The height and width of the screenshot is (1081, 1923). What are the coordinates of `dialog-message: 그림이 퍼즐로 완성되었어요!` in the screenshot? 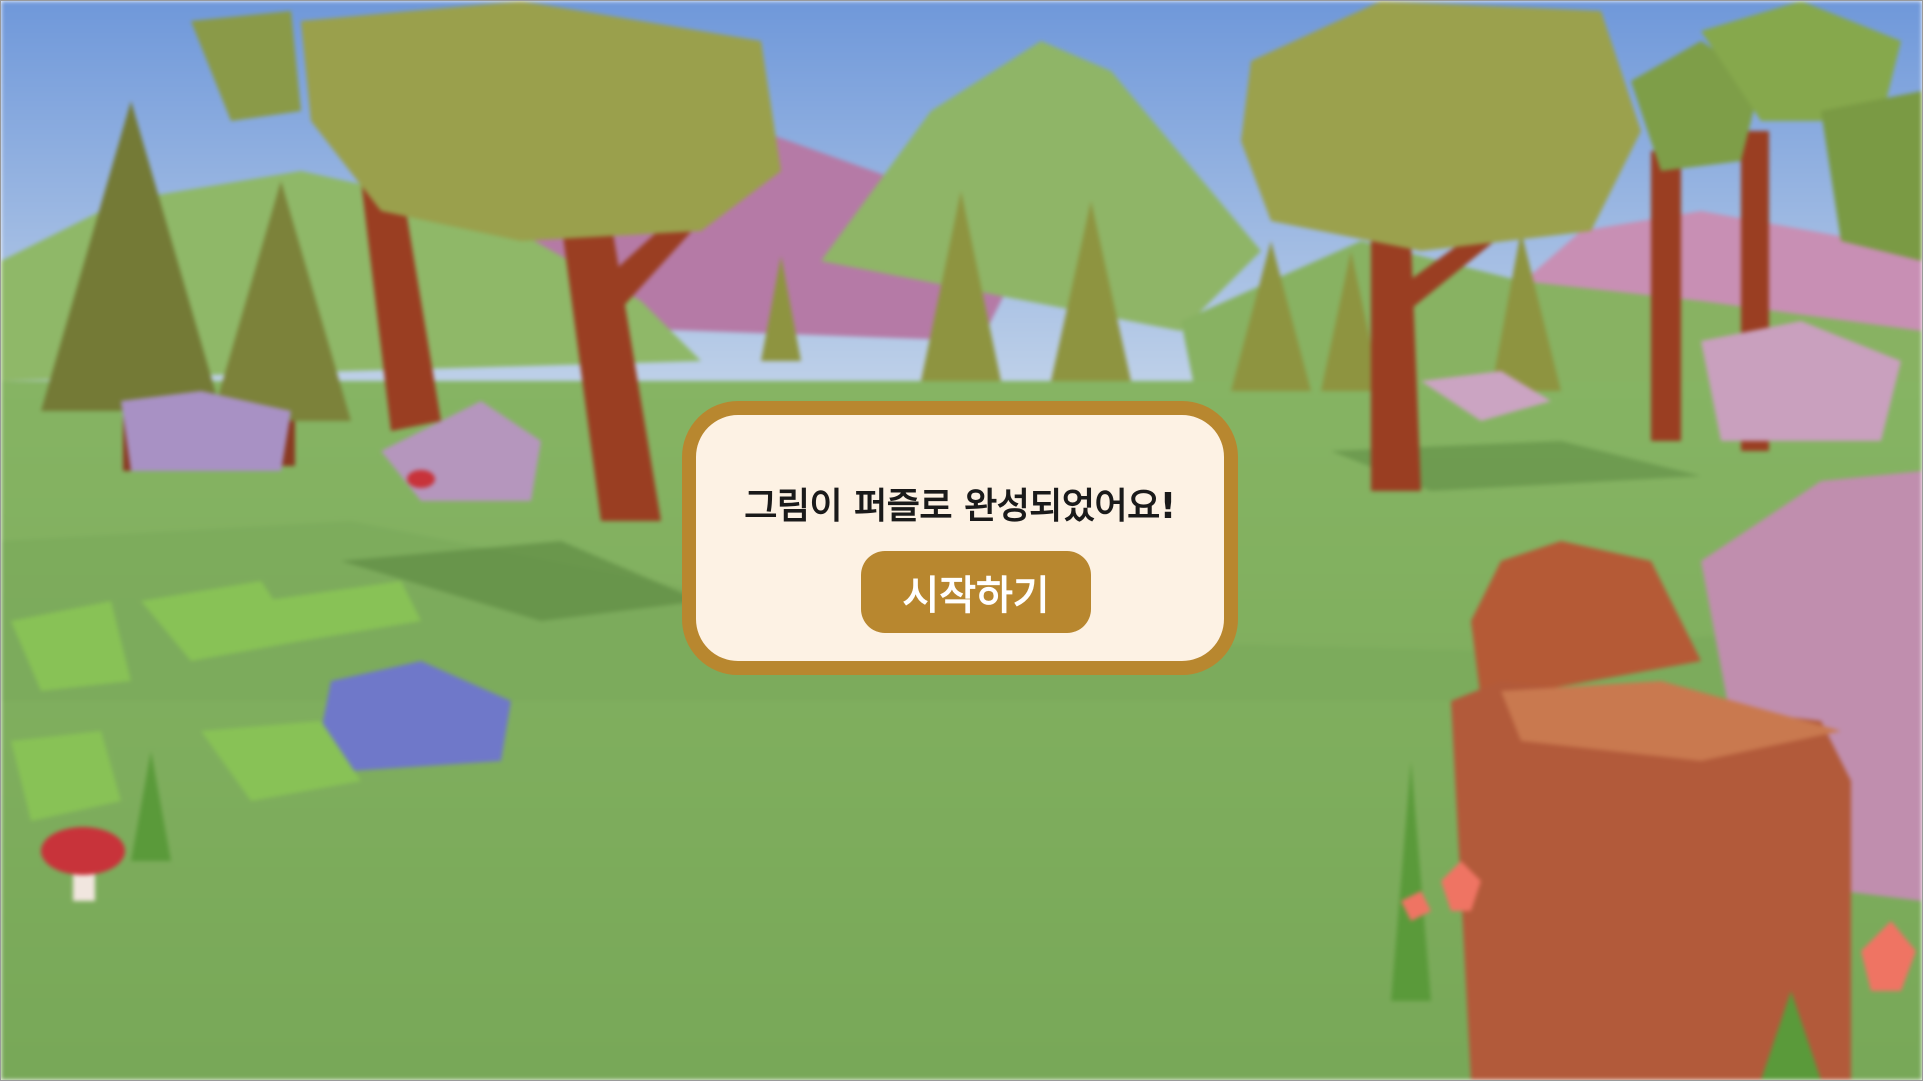 It's located at (960, 506).